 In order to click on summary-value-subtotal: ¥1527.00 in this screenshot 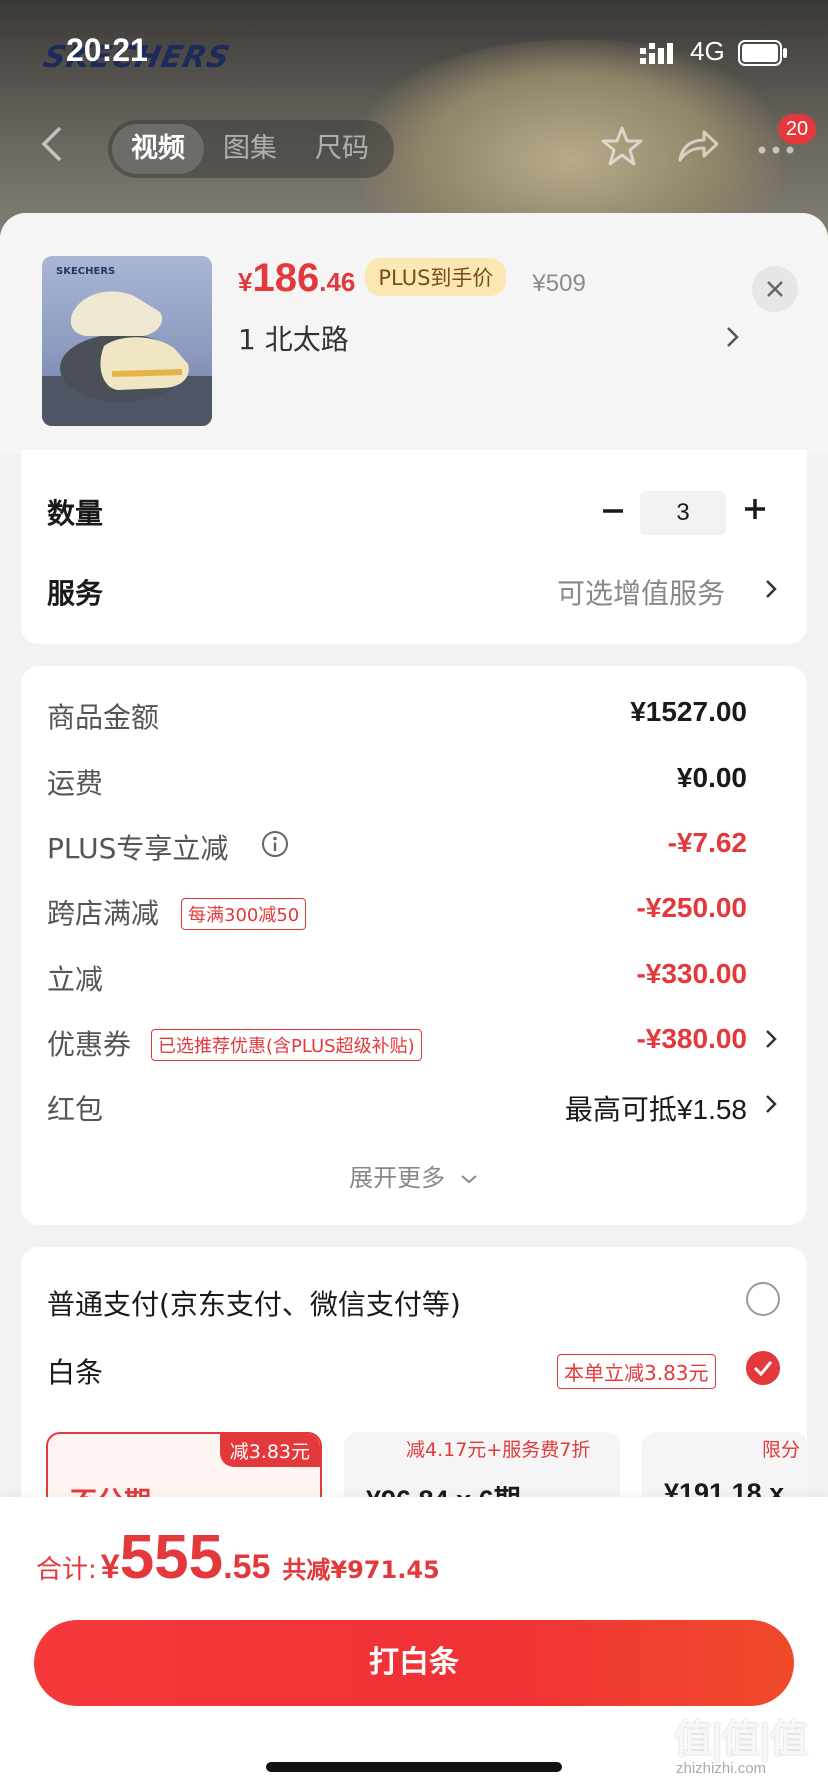, I will do `click(688, 711)`.